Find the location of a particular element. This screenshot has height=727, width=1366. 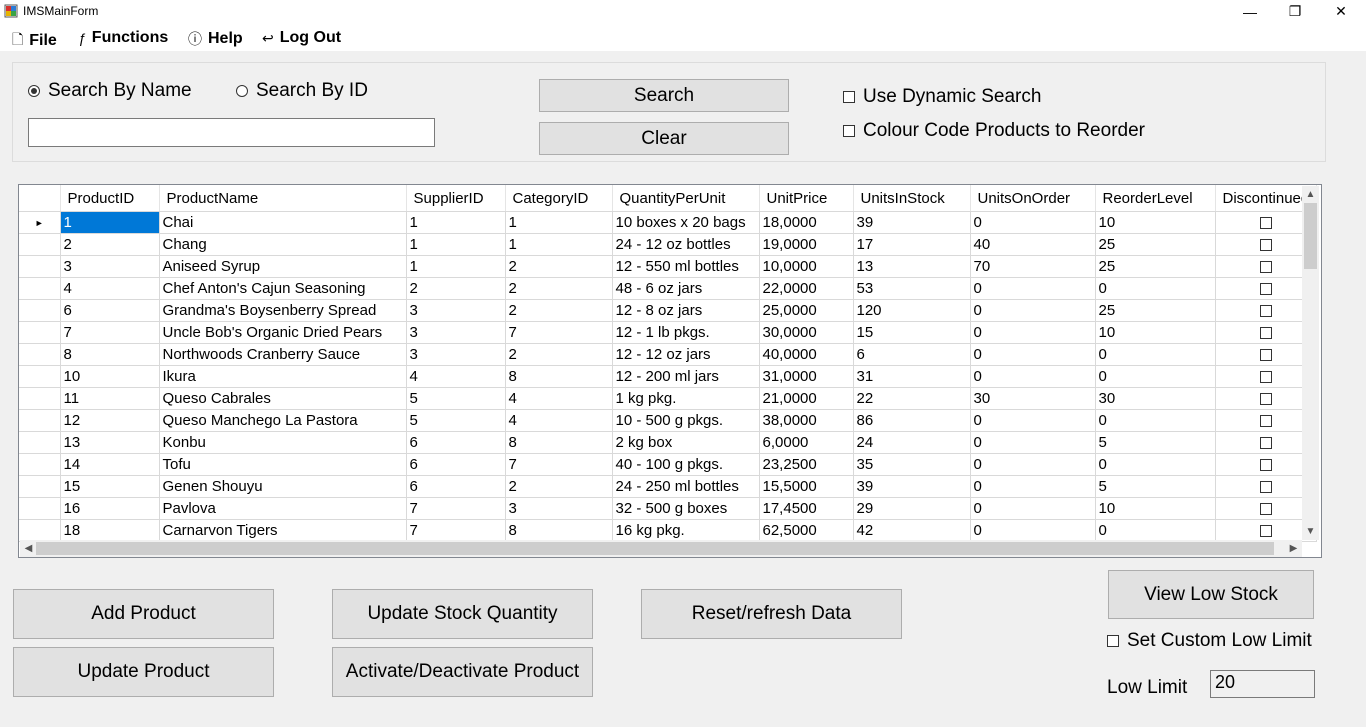

table-row: 16 Pavlova 7 3 32 - 500 g boxes 17,4500 29 0 10 is located at coordinates (668, 508).